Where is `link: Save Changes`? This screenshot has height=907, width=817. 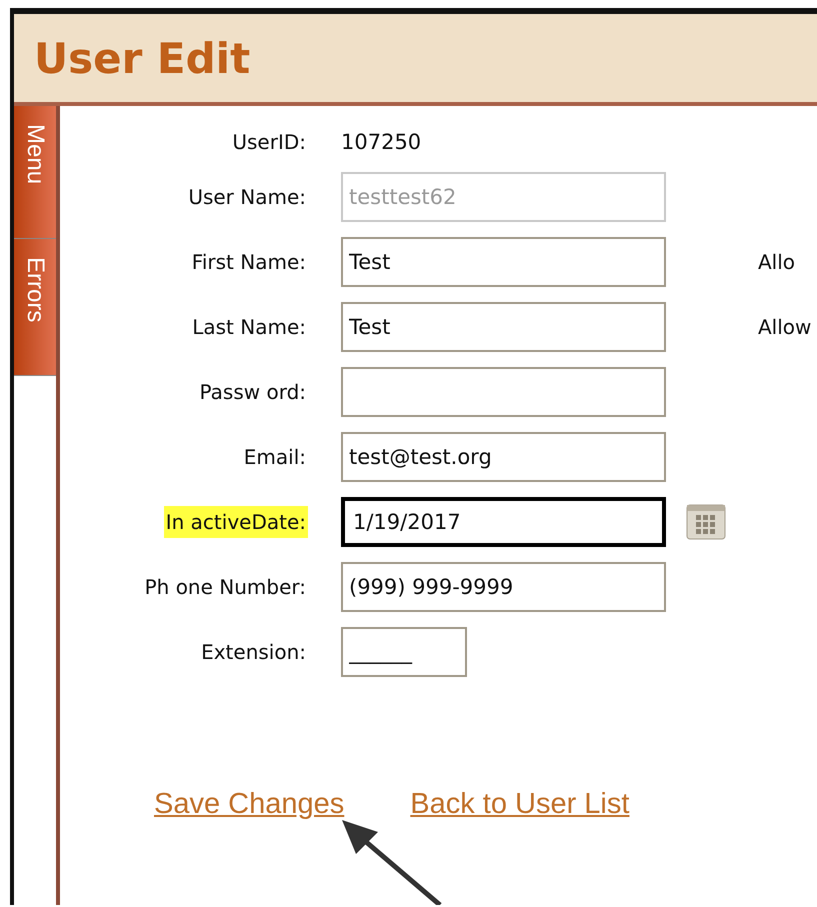 link: Save Changes is located at coordinates (249, 804).